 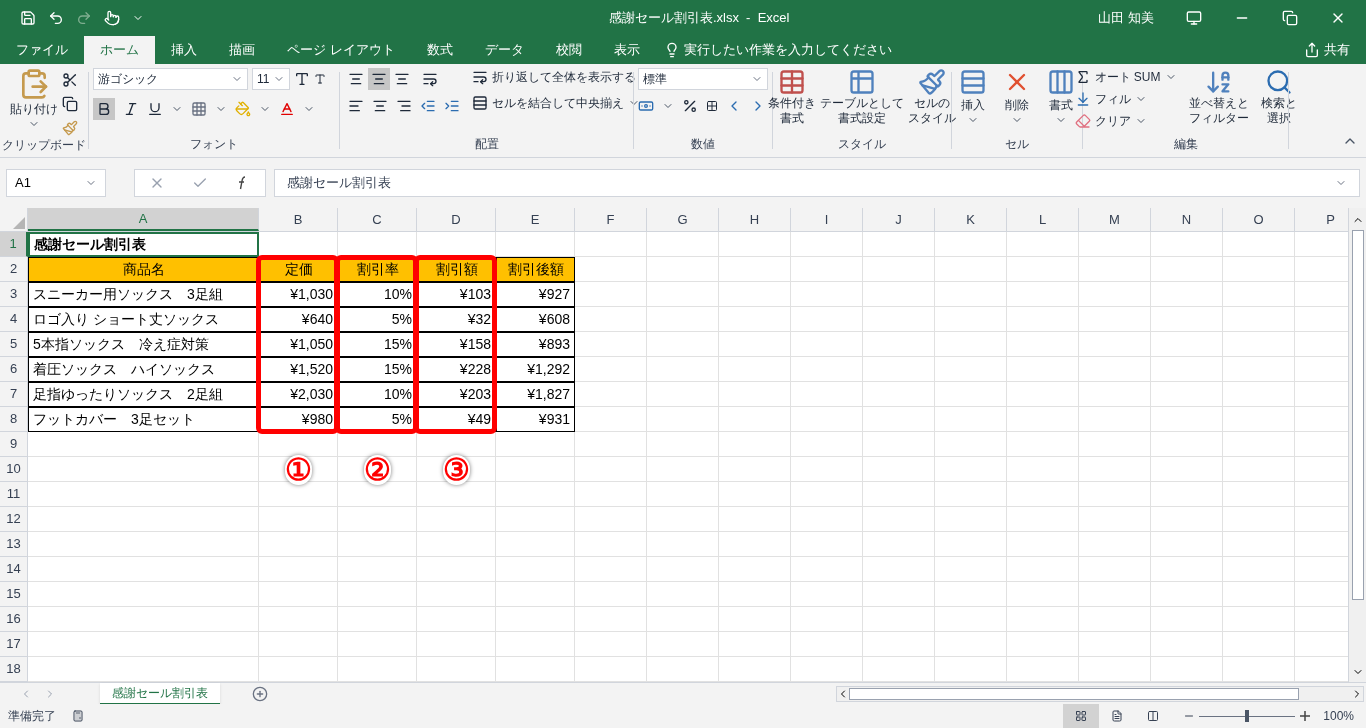 What do you see at coordinates (1082, 121) in the screenshot?
I see `eraser-icon` at bounding box center [1082, 121].